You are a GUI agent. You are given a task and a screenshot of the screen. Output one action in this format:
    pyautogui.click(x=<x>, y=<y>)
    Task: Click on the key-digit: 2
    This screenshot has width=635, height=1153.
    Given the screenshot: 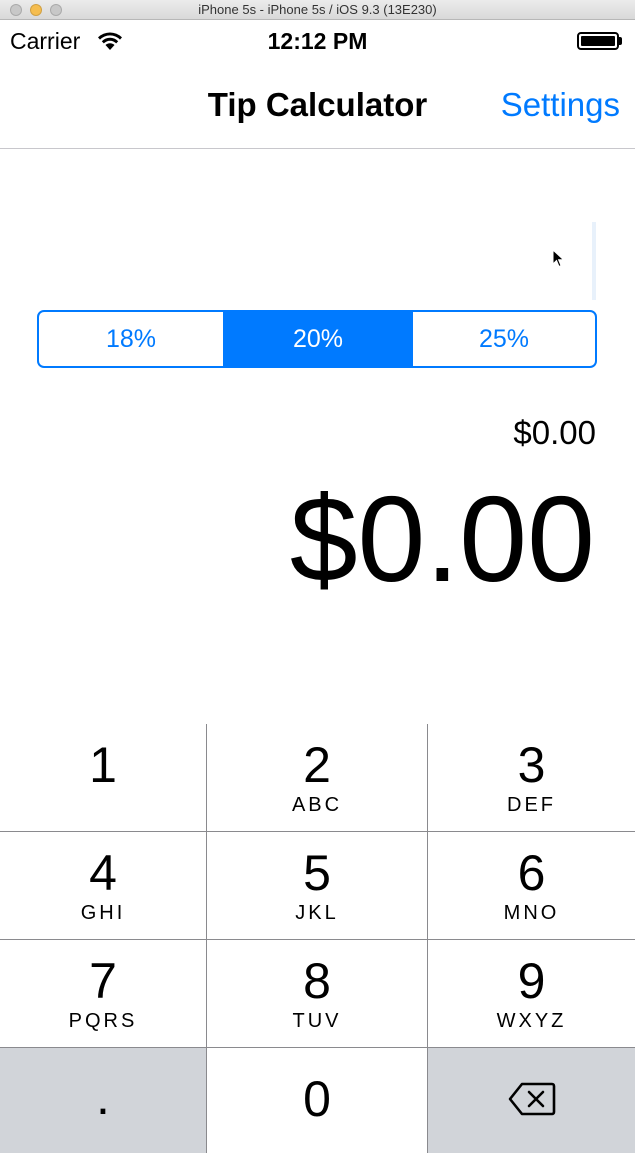 What is the action you would take?
    pyautogui.click(x=317, y=765)
    